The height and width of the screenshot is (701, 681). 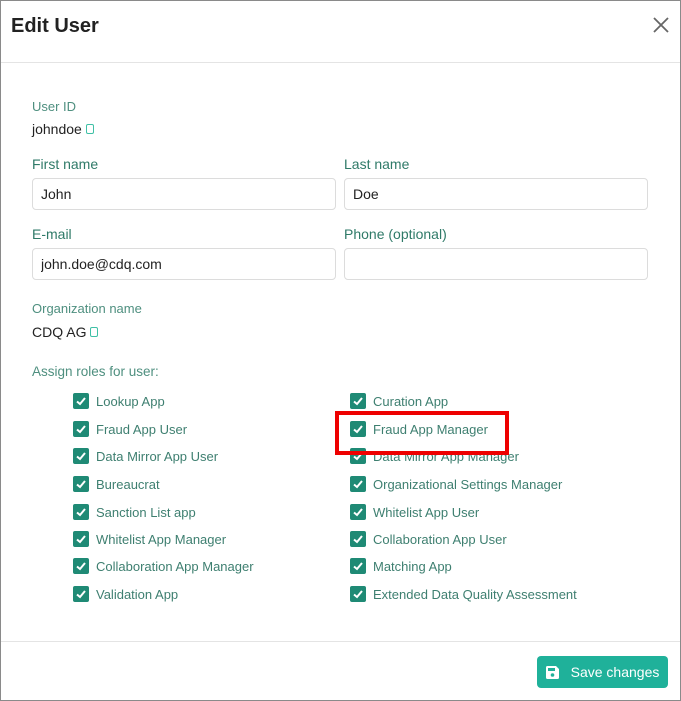 What do you see at coordinates (496, 194) in the screenshot?
I see `last-name-input` at bounding box center [496, 194].